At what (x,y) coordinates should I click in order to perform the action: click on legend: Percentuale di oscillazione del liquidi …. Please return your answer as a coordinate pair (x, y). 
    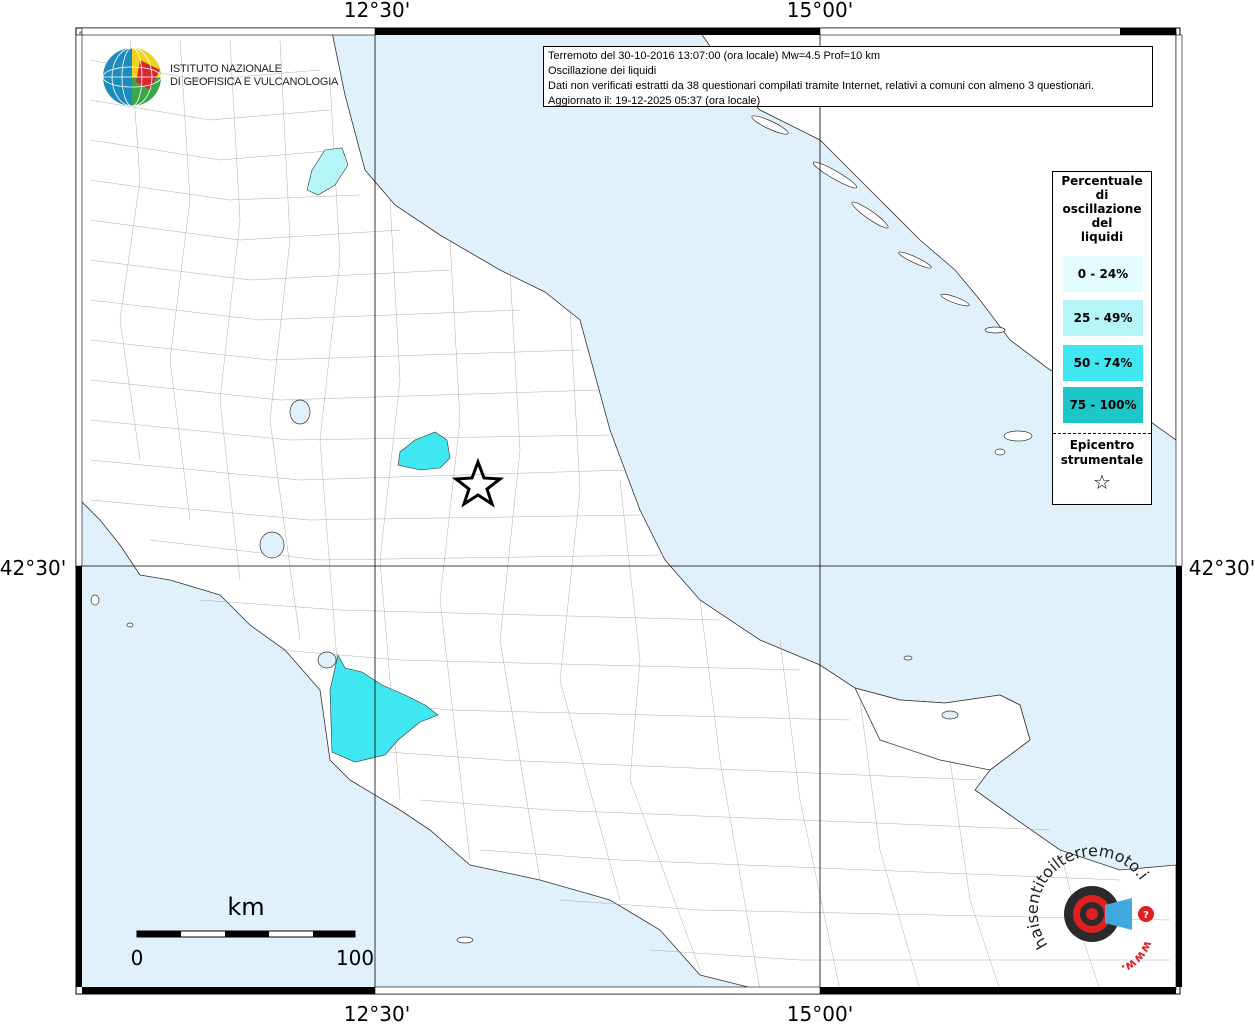
    Looking at the image, I should click on (1102, 338).